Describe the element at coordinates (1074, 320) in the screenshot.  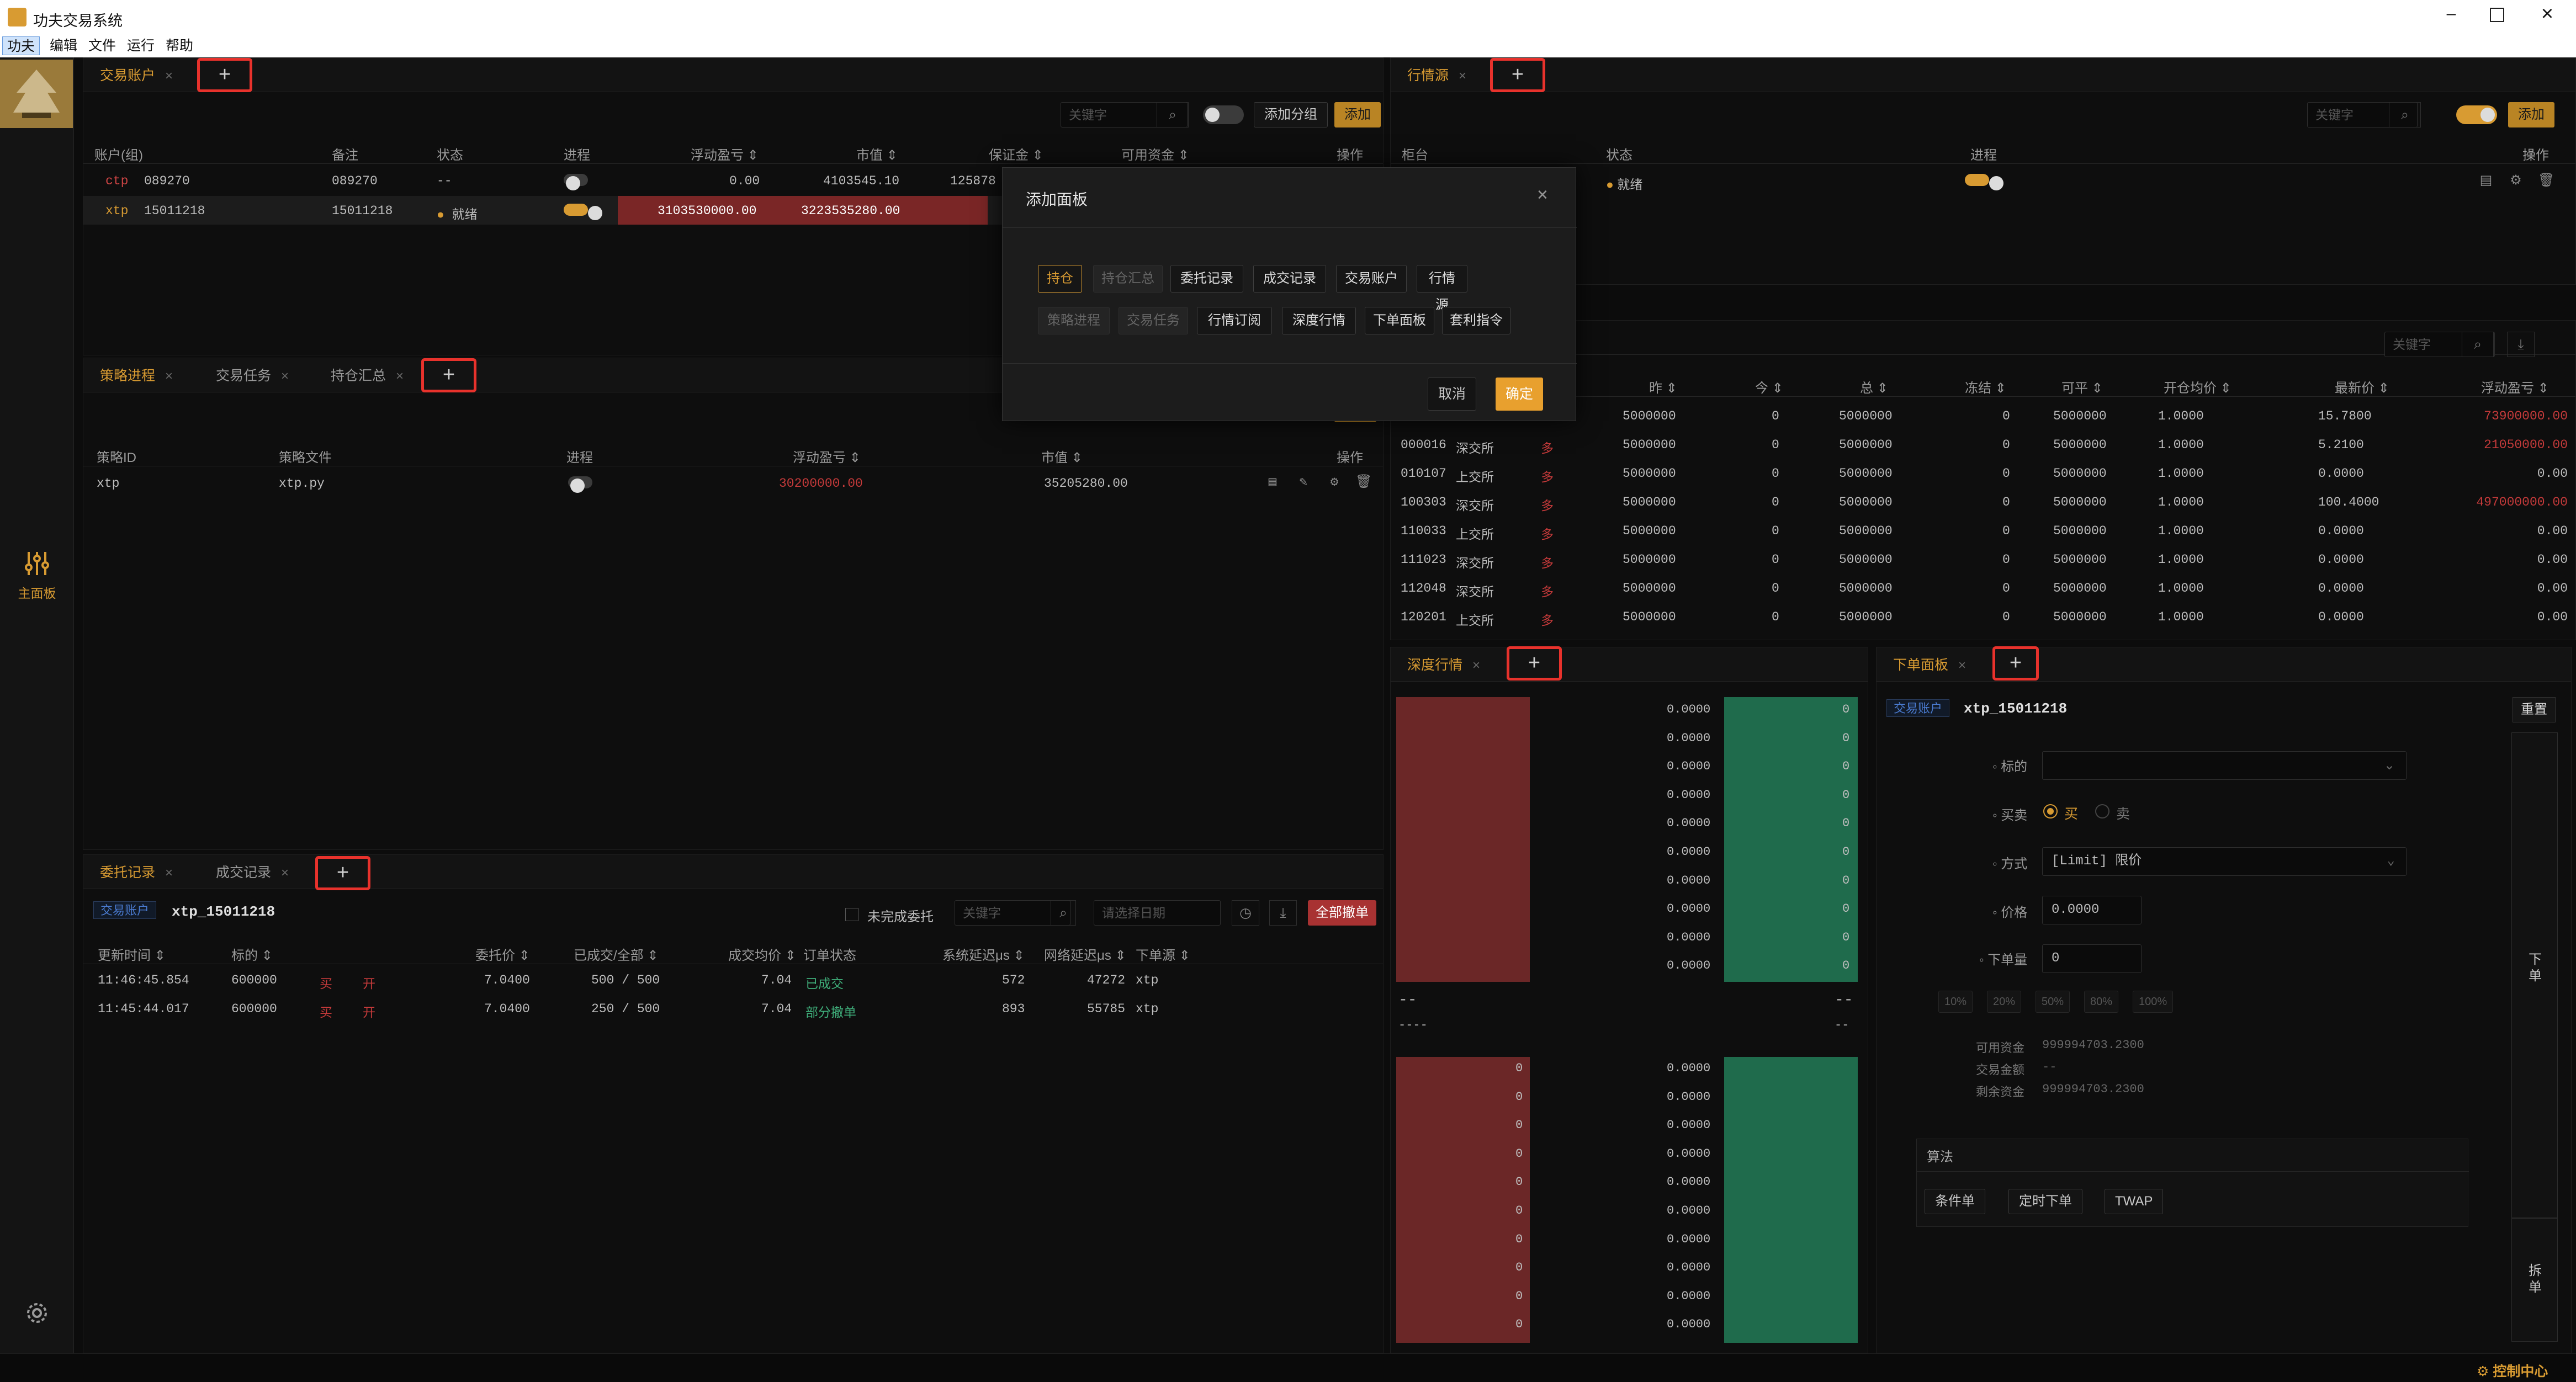
I see `panel-option: 策略进程` at that location.